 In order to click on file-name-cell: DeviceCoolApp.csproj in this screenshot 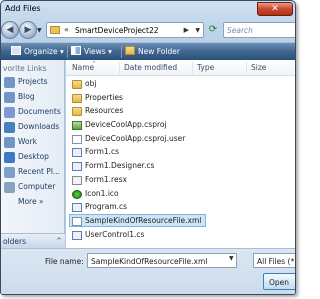, I will do `click(120, 124)`.